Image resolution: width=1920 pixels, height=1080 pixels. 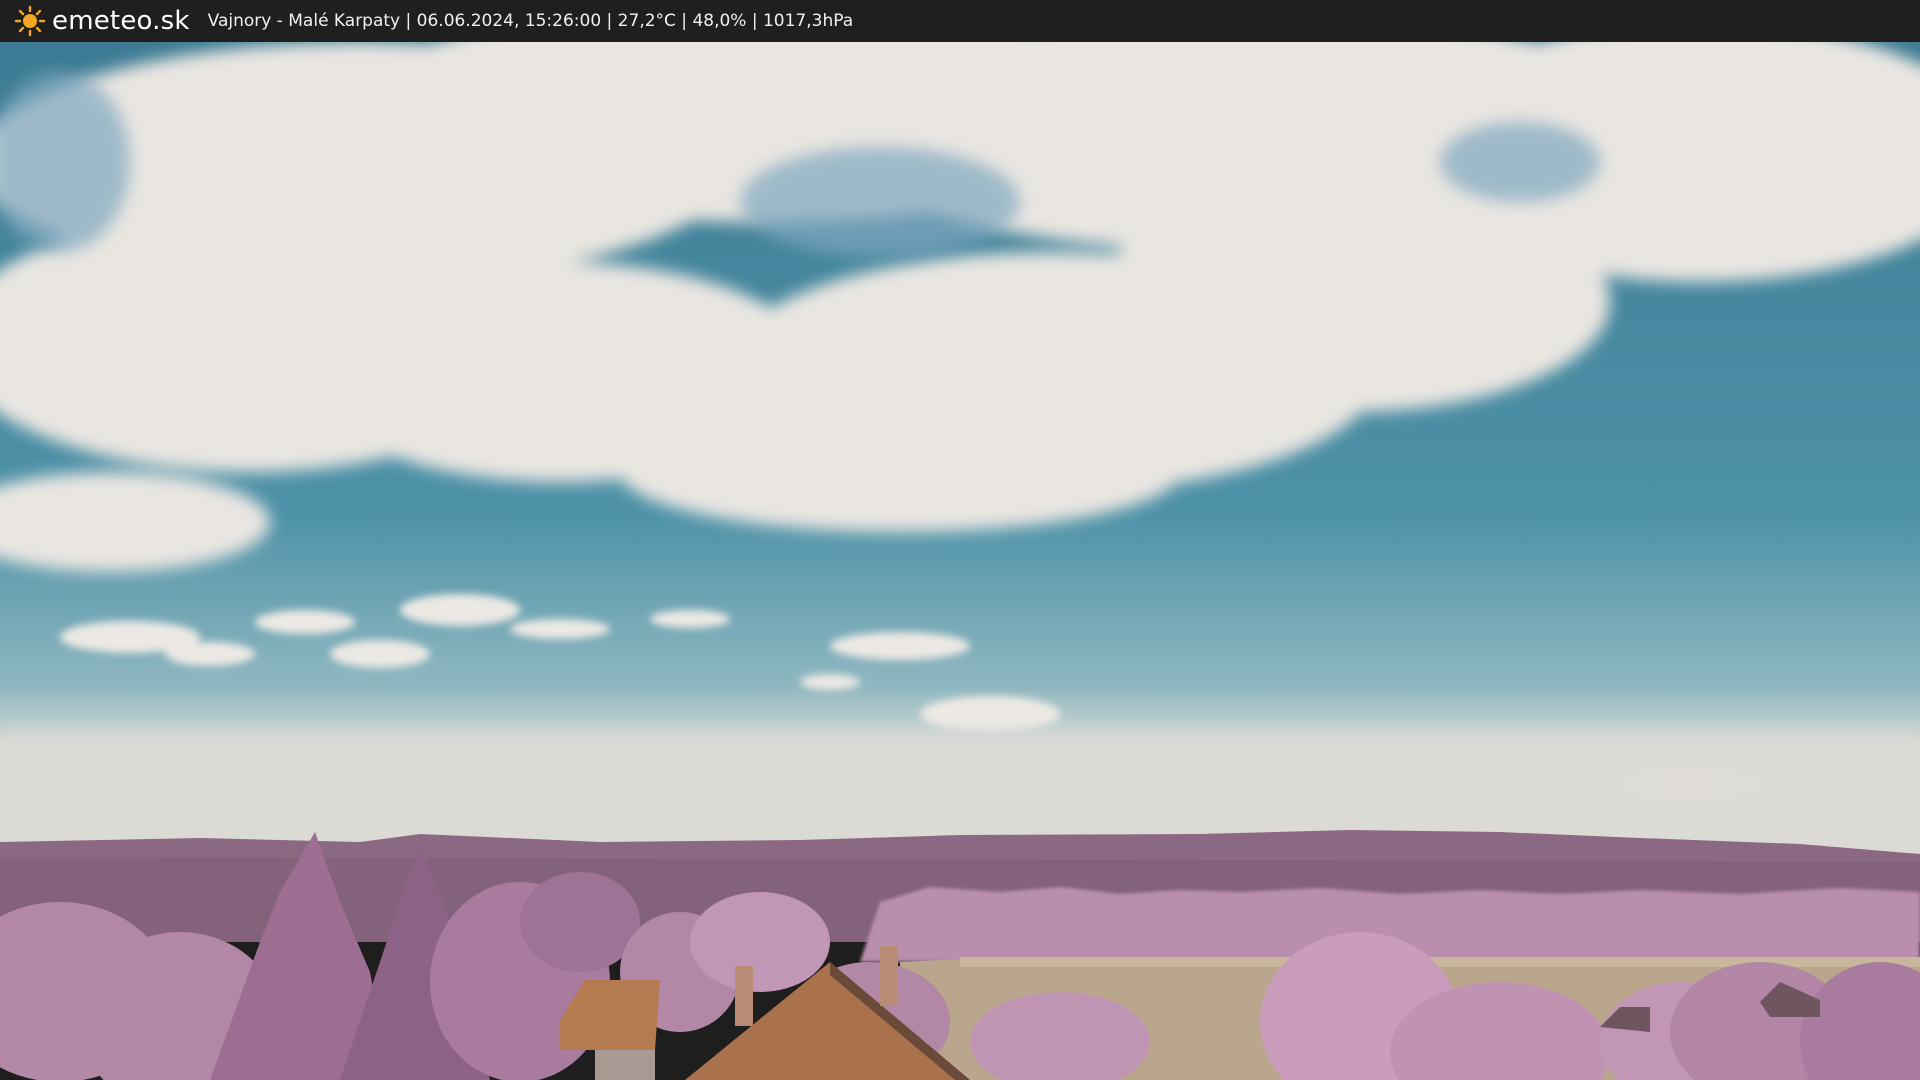 What do you see at coordinates (121, 21) in the screenshot?
I see `brand-name: emeteo.sk` at bounding box center [121, 21].